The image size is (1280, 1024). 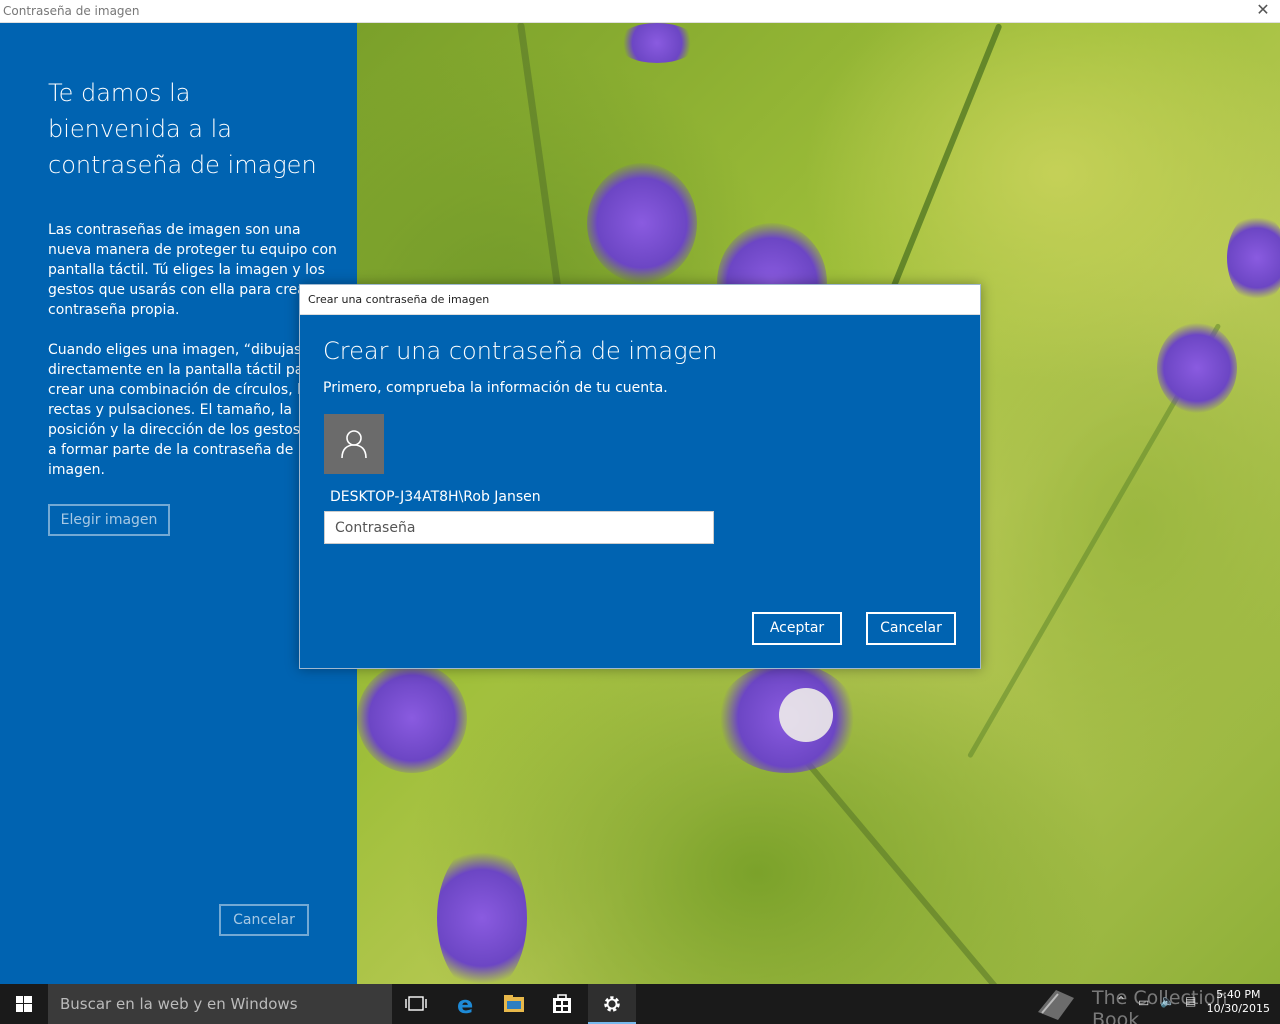 I want to click on file-explorer-button, so click(x=514, y=1004).